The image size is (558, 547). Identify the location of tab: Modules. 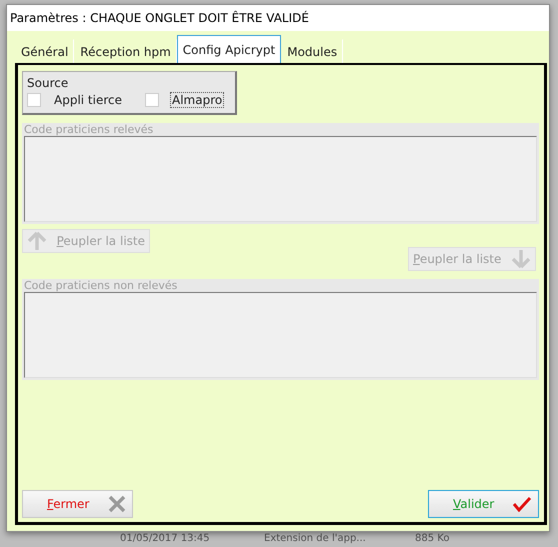
(312, 51).